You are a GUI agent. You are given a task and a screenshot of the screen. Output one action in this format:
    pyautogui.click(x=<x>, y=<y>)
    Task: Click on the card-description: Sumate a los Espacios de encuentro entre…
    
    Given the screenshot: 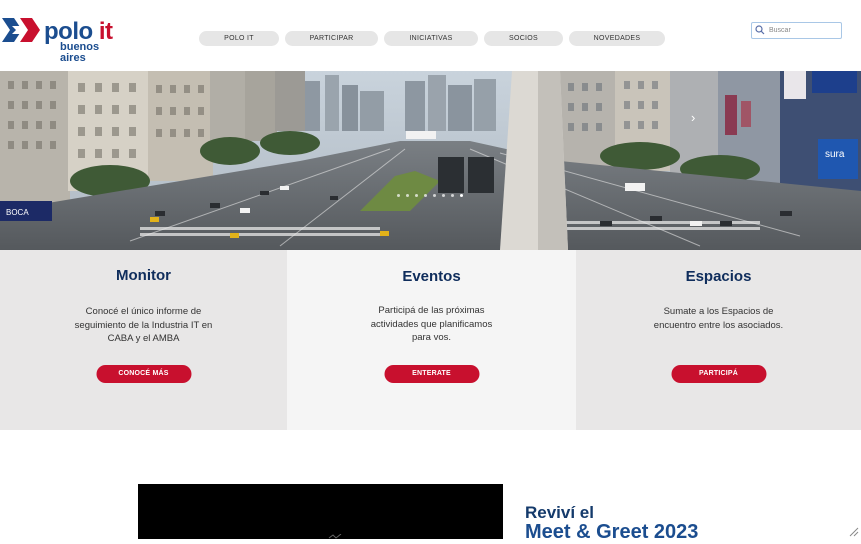 What is the action you would take?
    pyautogui.click(x=718, y=318)
    